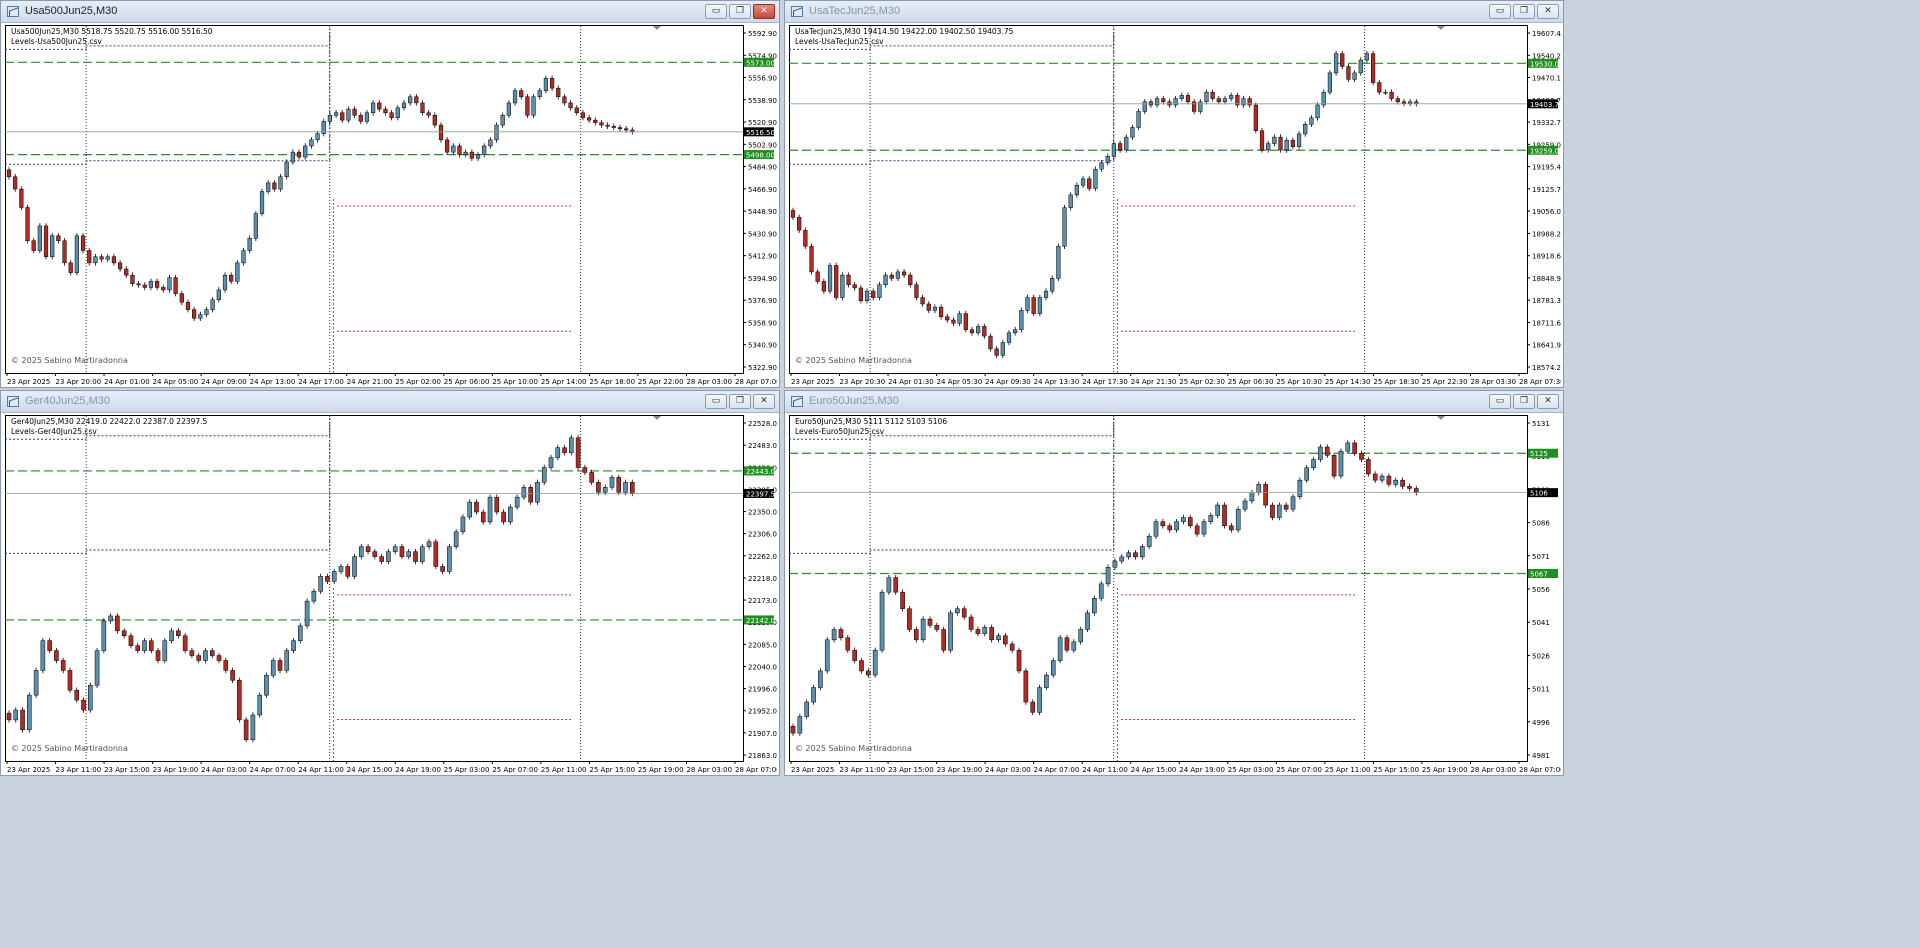  Describe the element at coordinates (762, 446) in the screenshot. I see `y-tick-label: 22483.0` at that location.